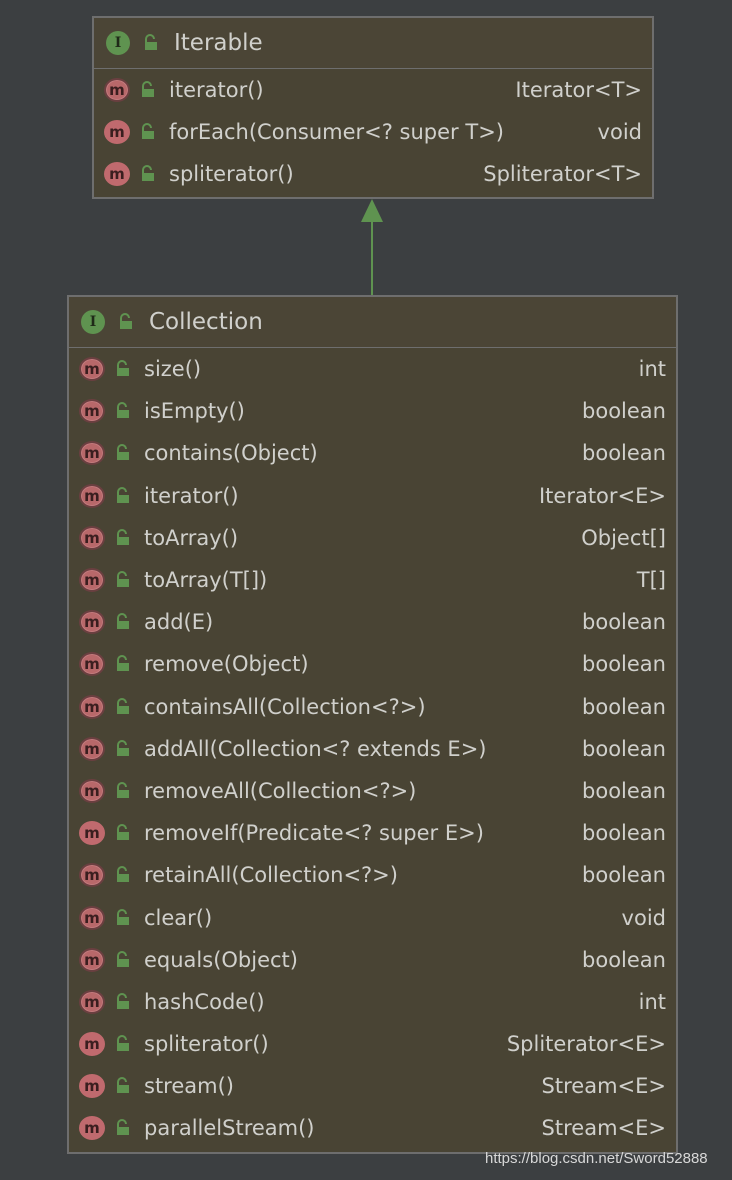 The width and height of the screenshot is (732, 1180). Describe the element at coordinates (372, 411) in the screenshot. I see `method-row: m isEmpty() boolean` at that location.